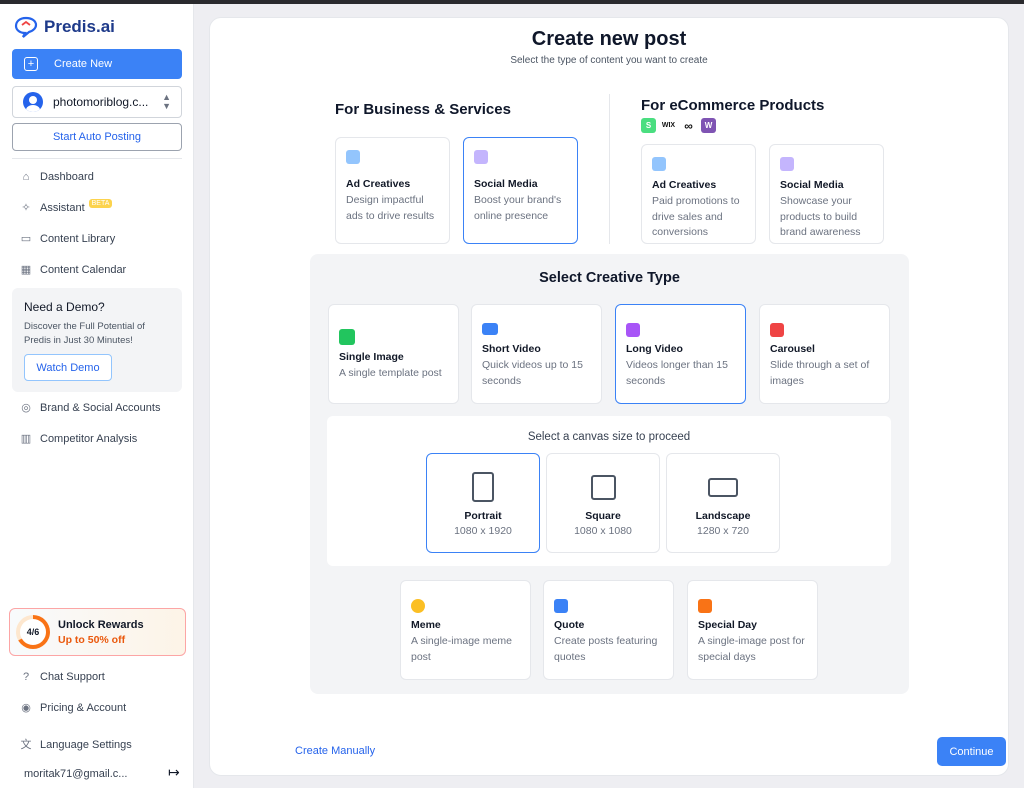  Describe the element at coordinates (727, 625) in the screenshot. I see `card-title: Special Day` at that location.